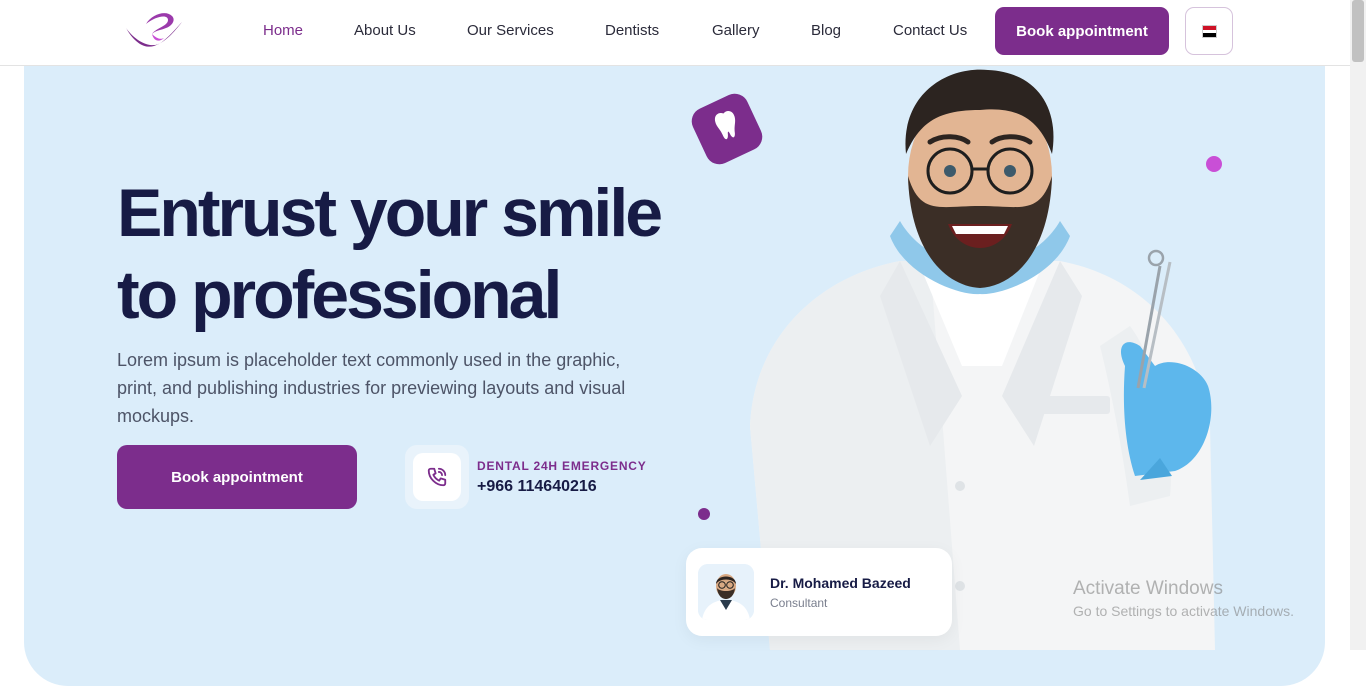 Image resolution: width=1366 pixels, height=686 pixels. Describe the element at coordinates (727, 129) in the screenshot. I see `tooth-badge` at that location.